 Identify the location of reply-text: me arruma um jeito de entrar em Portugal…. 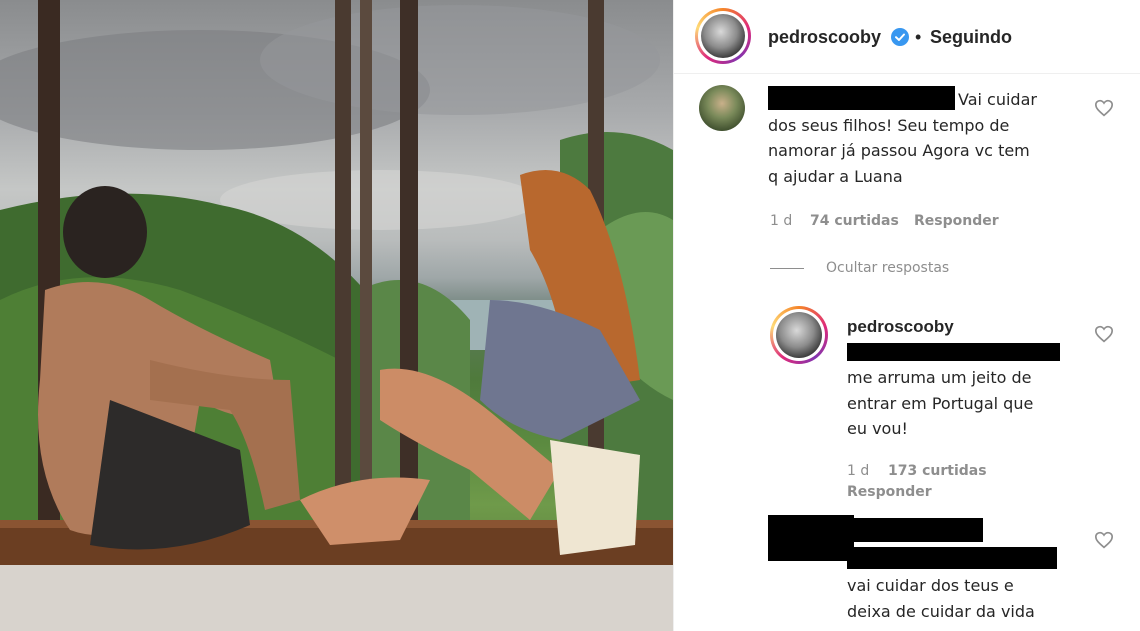
(940, 403).